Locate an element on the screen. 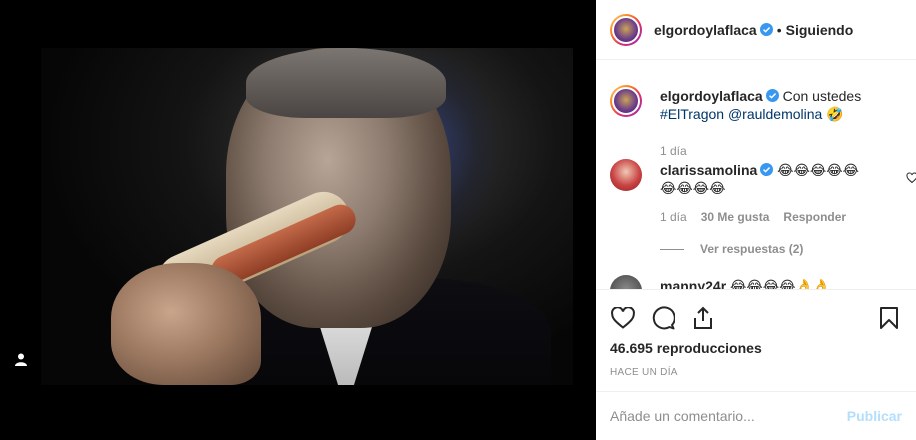 The width and height of the screenshot is (916, 440). post-header: elgordoylaflaca • Siguiendo is located at coordinates (756, 30).